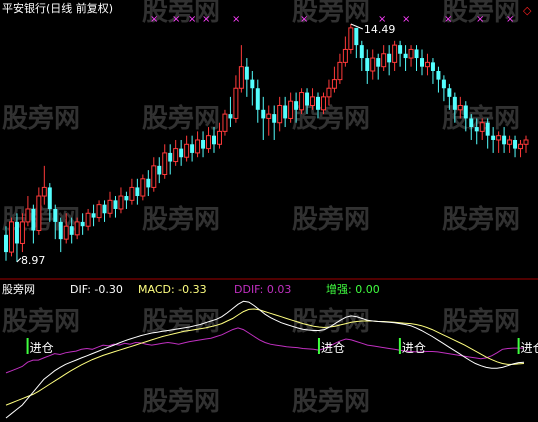  What do you see at coordinates (33, 260) in the screenshot?
I see `low-price-label: 8.97` at bounding box center [33, 260].